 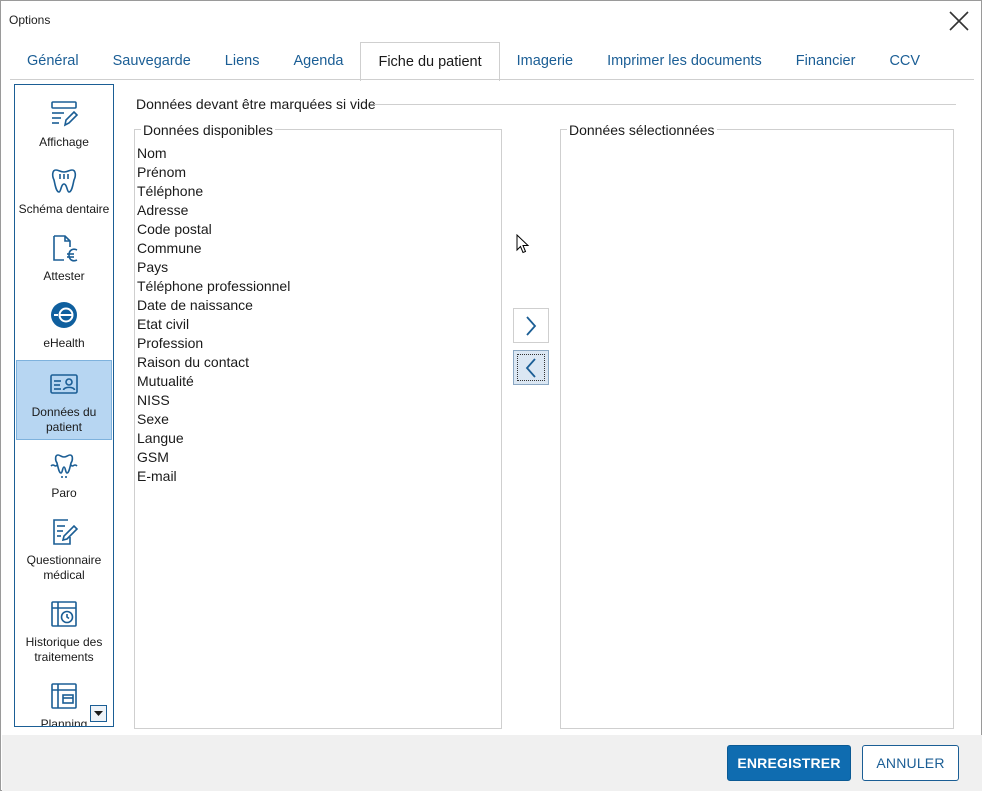 What do you see at coordinates (213, 419) in the screenshot?
I see `list-item: Sexe` at bounding box center [213, 419].